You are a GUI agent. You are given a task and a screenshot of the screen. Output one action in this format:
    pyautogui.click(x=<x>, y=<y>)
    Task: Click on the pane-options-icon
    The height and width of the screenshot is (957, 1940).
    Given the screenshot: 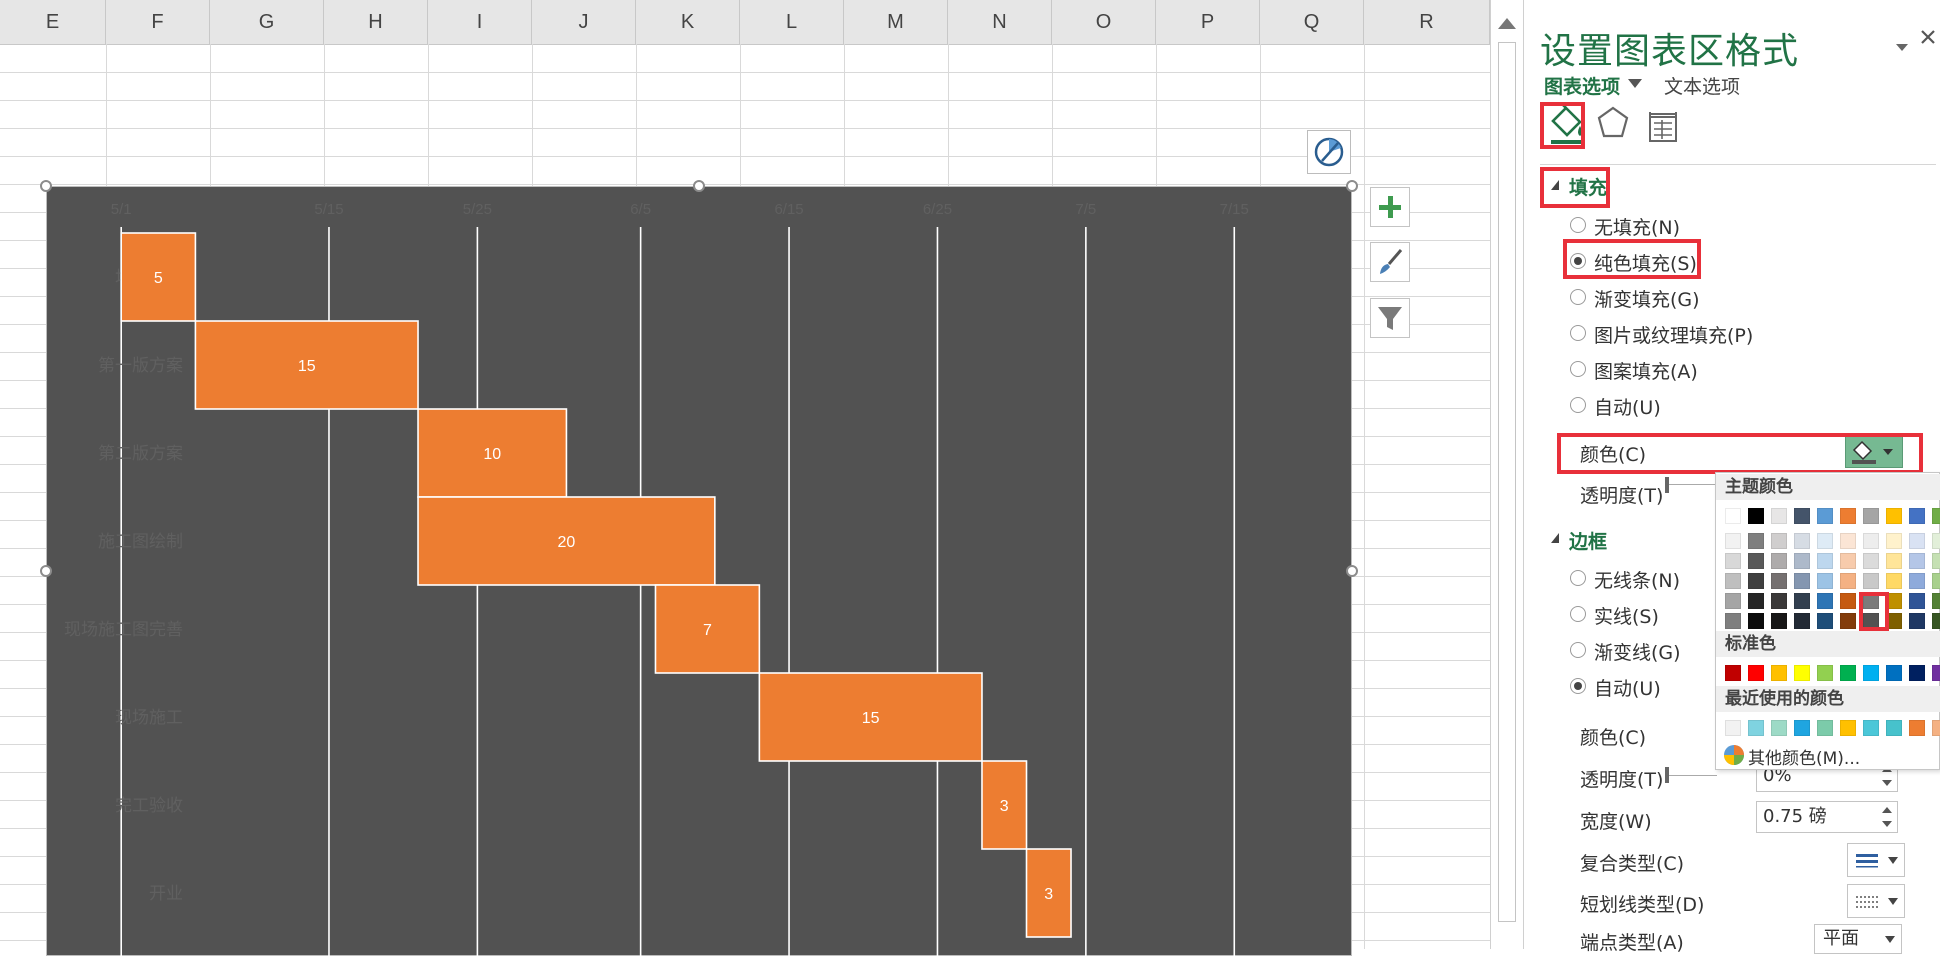 What is the action you would take?
    pyautogui.click(x=1902, y=46)
    